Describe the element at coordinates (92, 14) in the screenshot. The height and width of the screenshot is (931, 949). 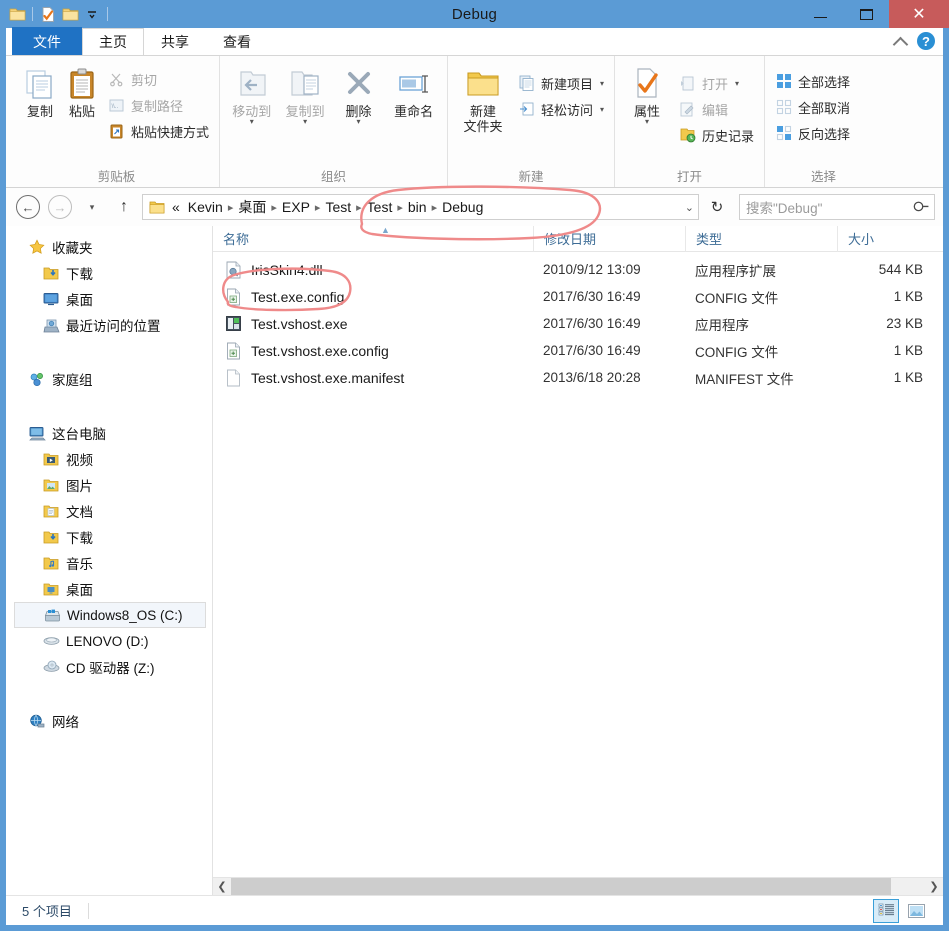
I see `chevron-down-icon` at that location.